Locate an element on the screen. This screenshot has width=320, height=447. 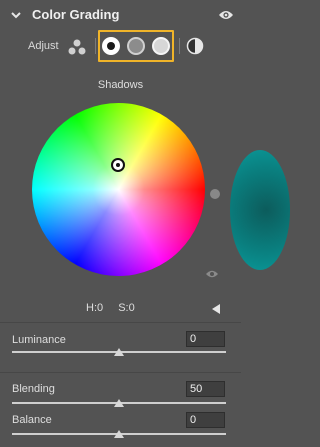
panel-title: Color Grading is located at coordinates (76, 14).